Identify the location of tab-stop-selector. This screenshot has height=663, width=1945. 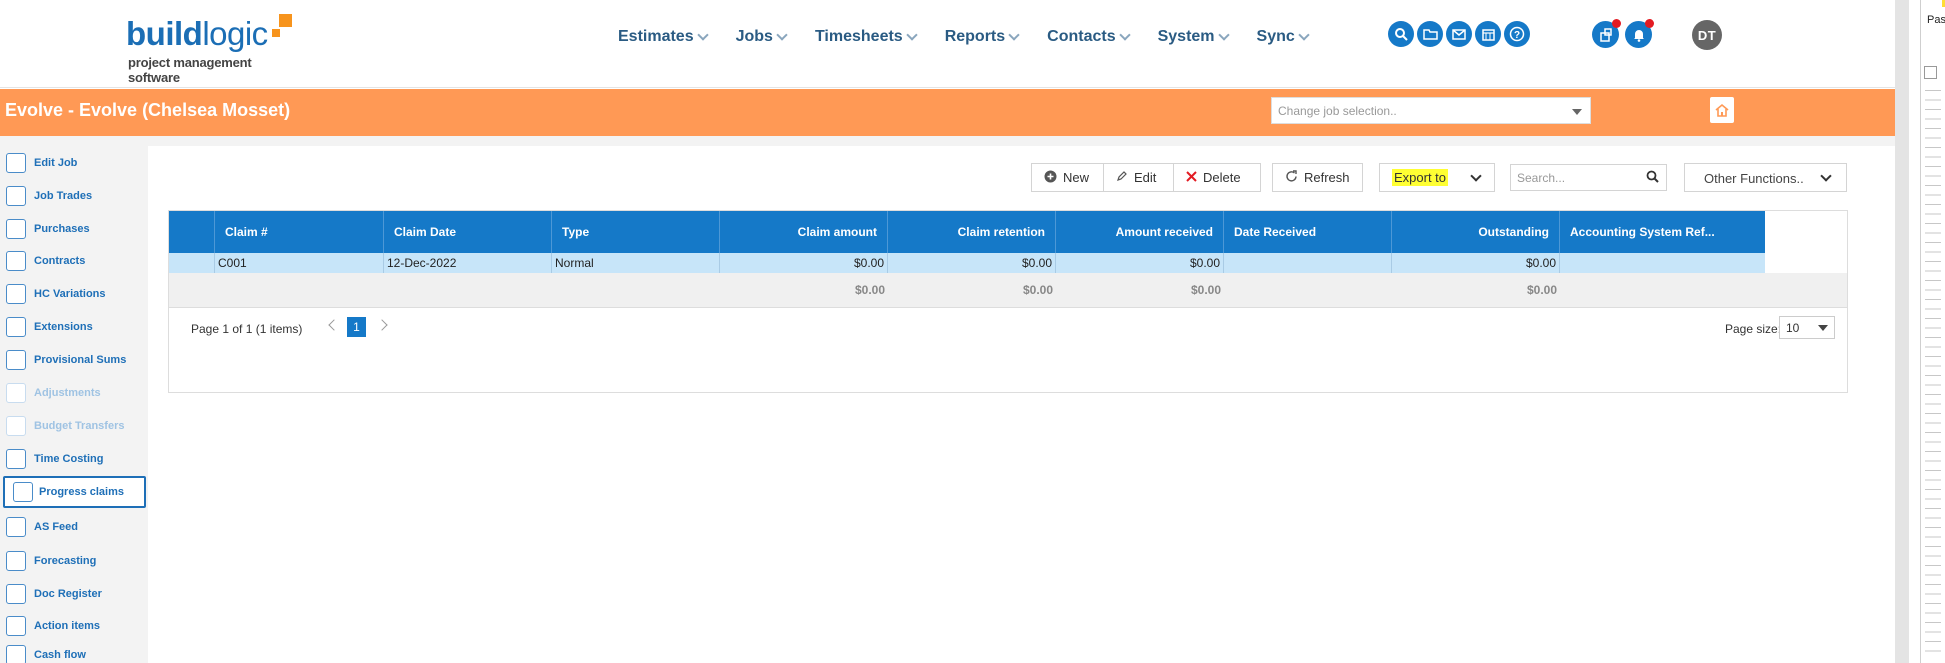
(1930, 72).